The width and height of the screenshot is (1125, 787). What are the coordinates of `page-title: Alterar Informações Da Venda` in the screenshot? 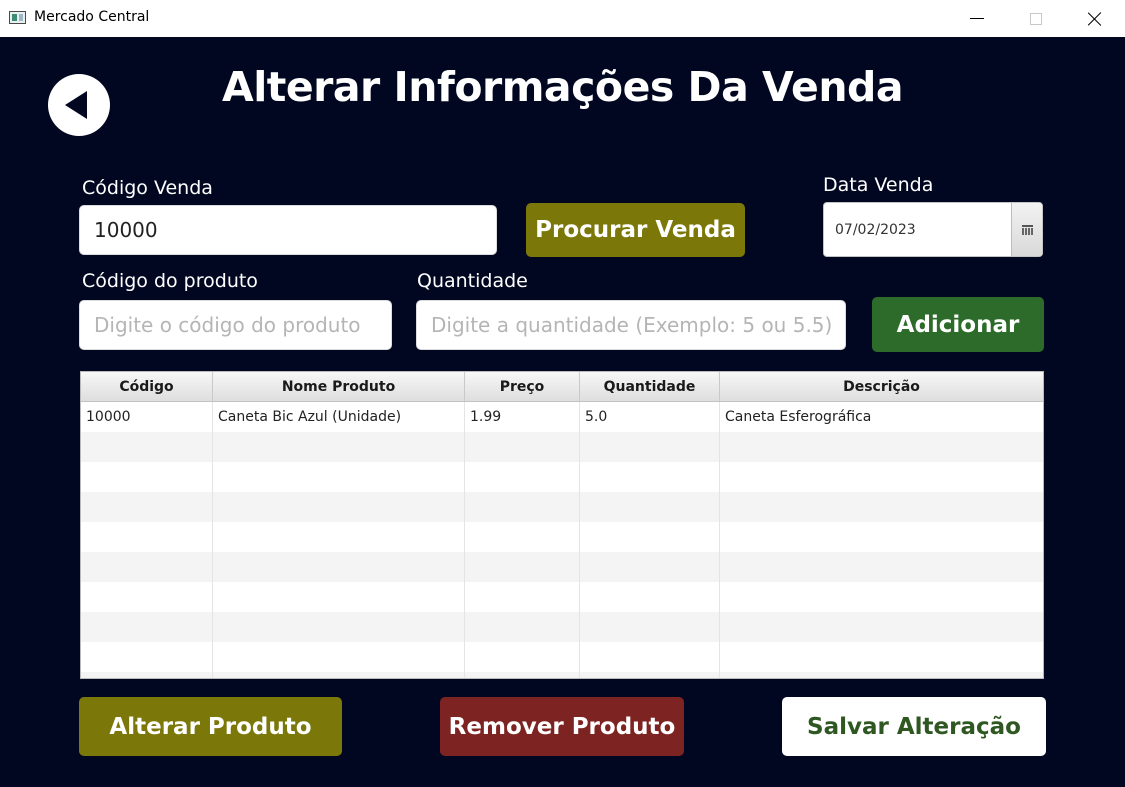 It's located at (562, 87).